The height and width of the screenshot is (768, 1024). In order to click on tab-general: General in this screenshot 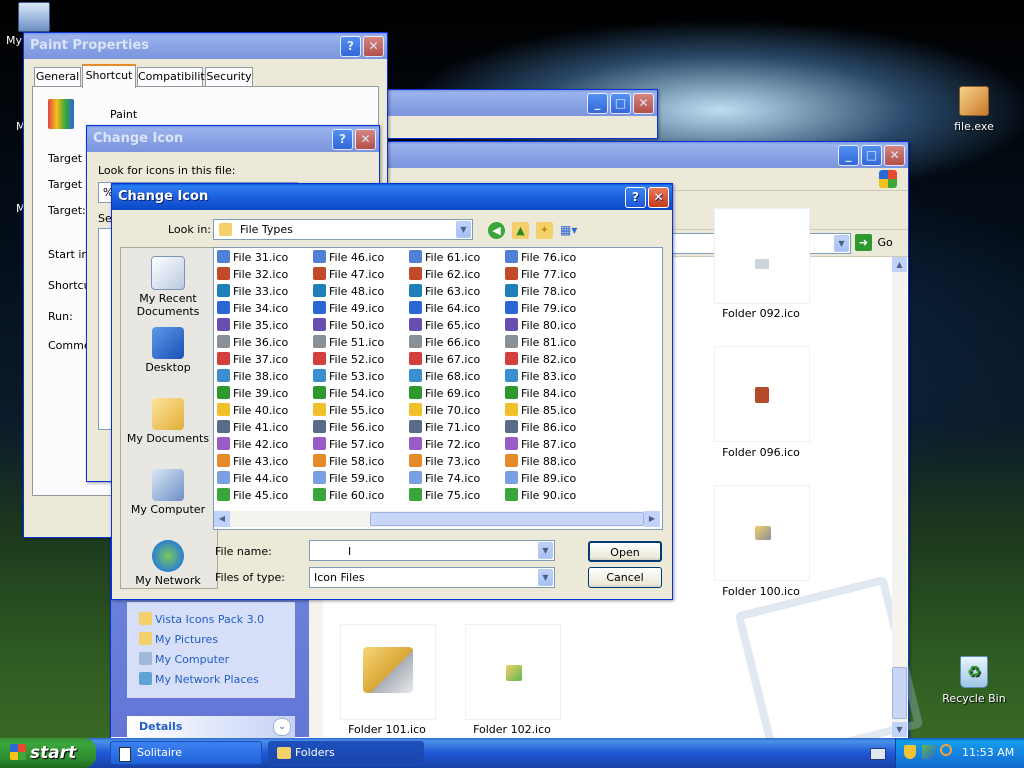, I will do `click(57, 77)`.